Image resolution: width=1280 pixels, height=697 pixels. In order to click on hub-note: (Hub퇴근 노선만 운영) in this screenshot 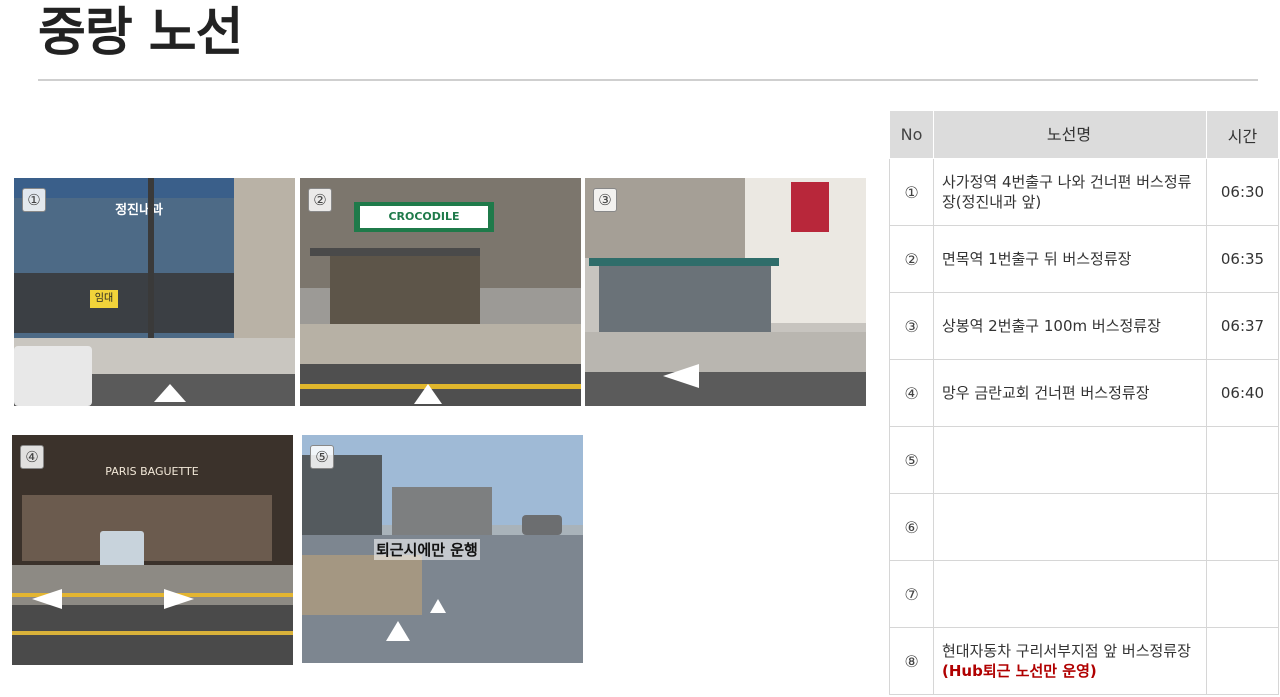, I will do `click(1019, 671)`.